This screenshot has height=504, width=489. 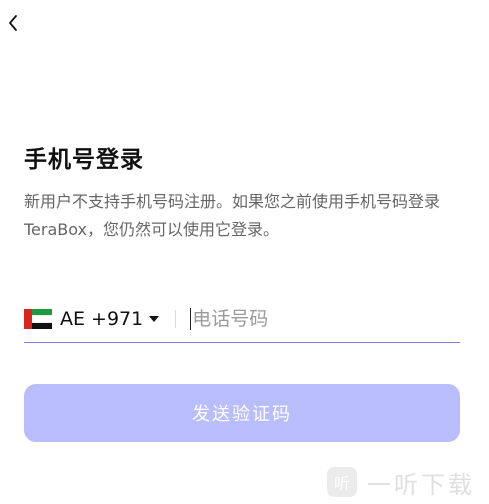 I want to click on text-cursor, so click(x=191, y=319).